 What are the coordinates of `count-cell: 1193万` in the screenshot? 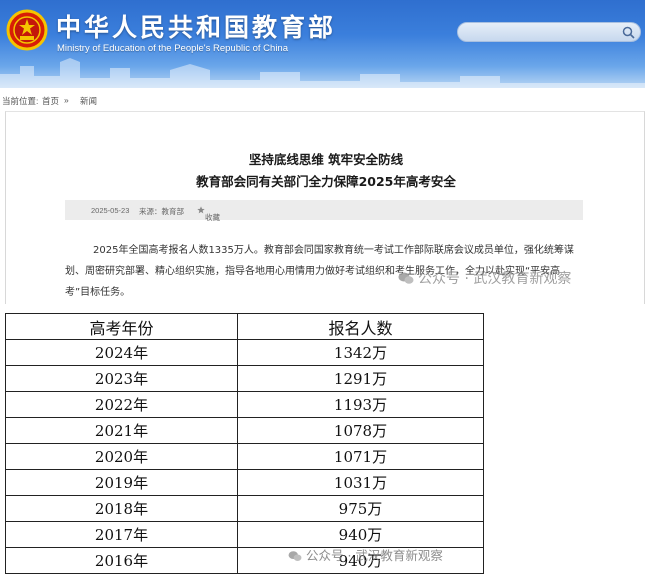 It's located at (360, 404).